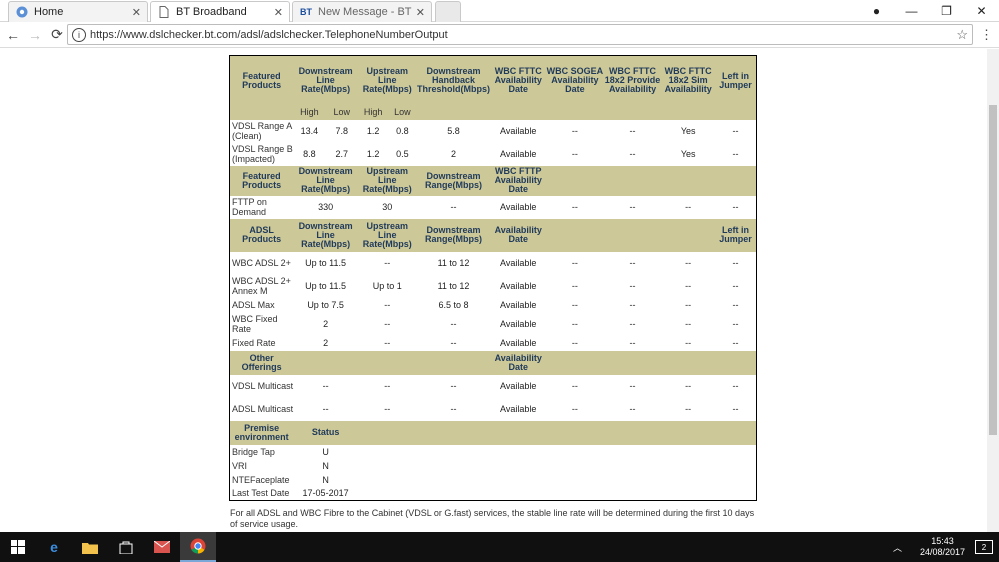 Image resolution: width=999 pixels, height=562 pixels. I want to click on windows-start-icon, so click(18, 547).